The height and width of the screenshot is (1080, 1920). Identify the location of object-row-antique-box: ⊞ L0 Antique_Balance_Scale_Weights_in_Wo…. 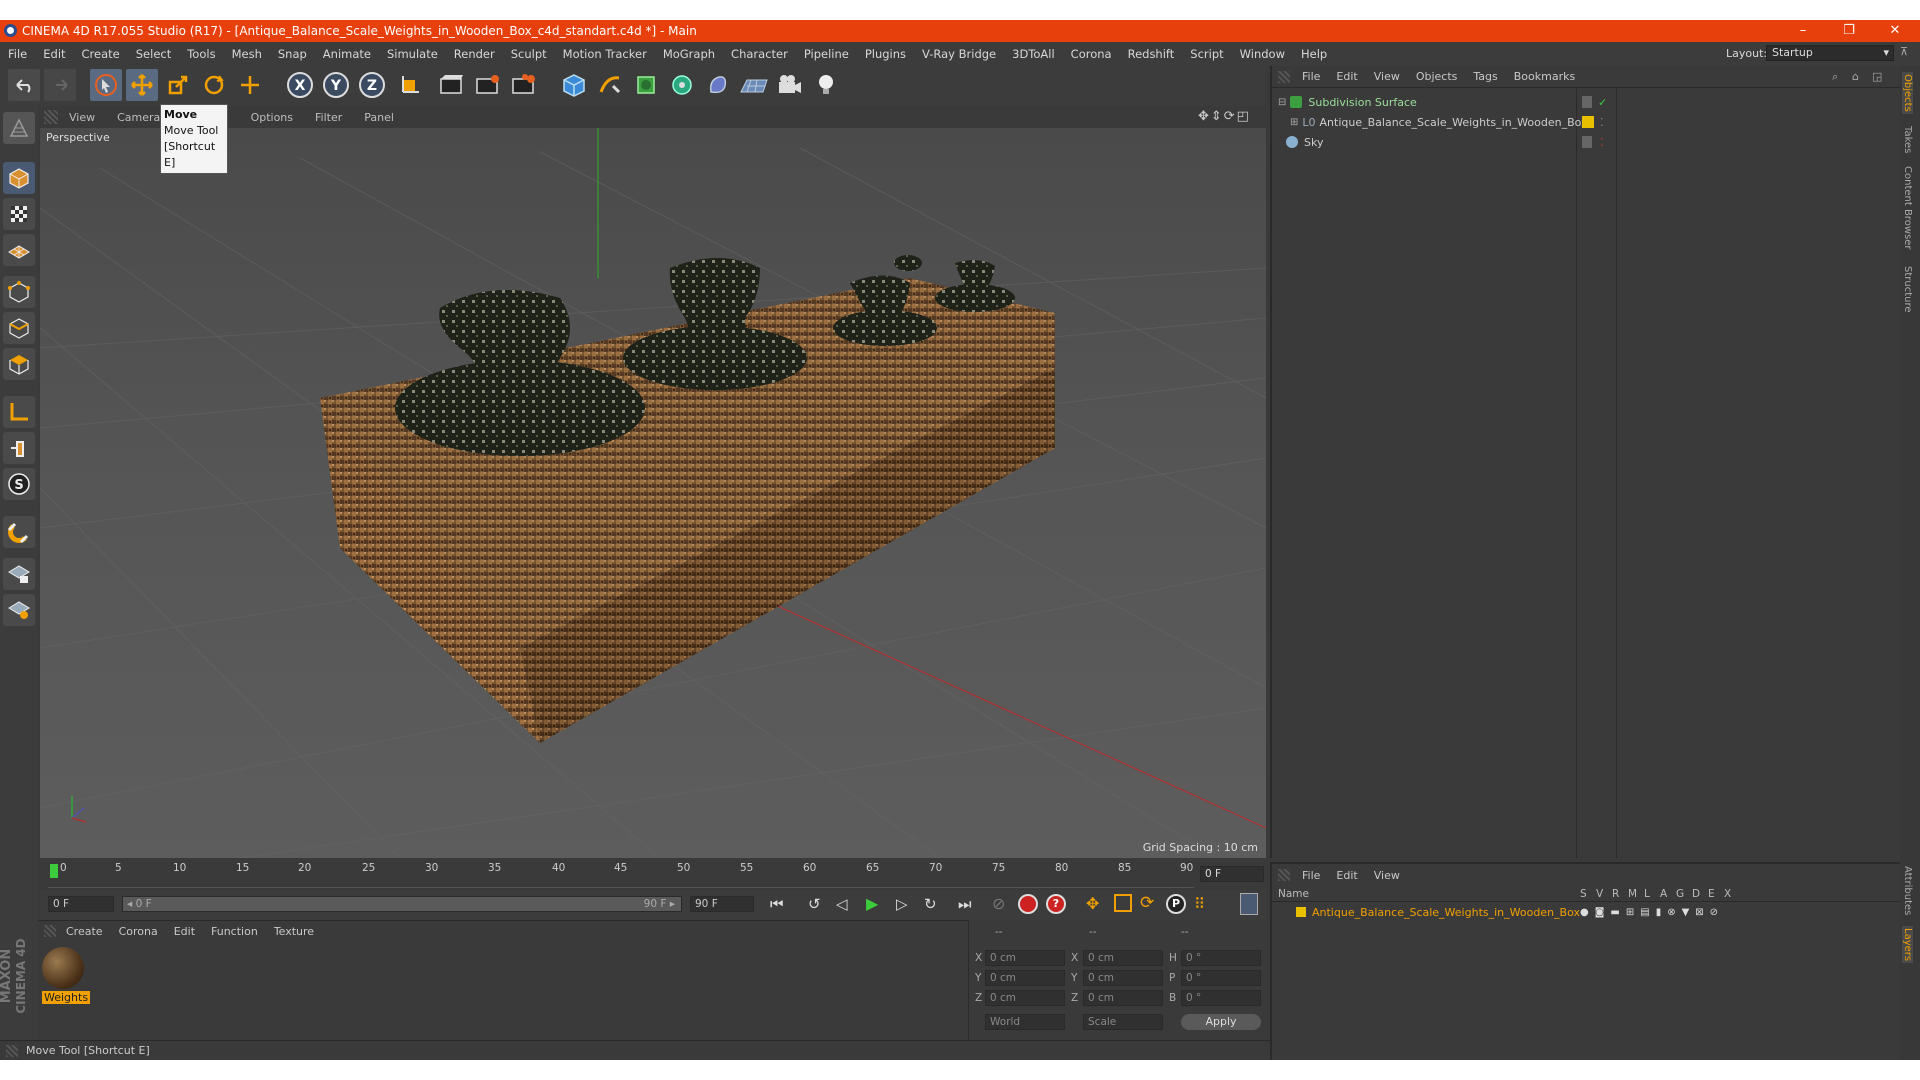
(1572, 122).